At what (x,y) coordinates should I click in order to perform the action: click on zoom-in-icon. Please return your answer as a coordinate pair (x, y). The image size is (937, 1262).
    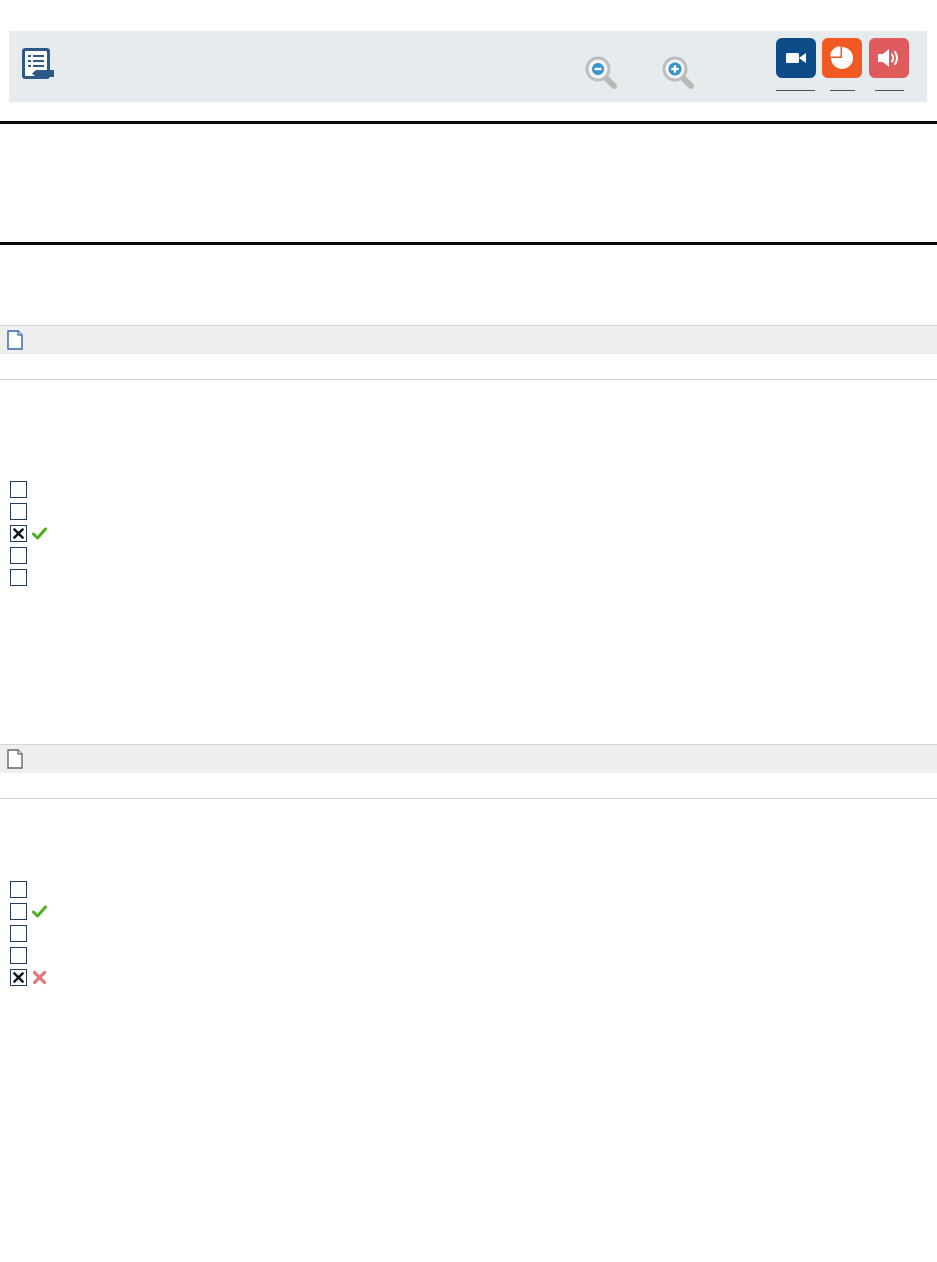
    Looking at the image, I should click on (678, 72).